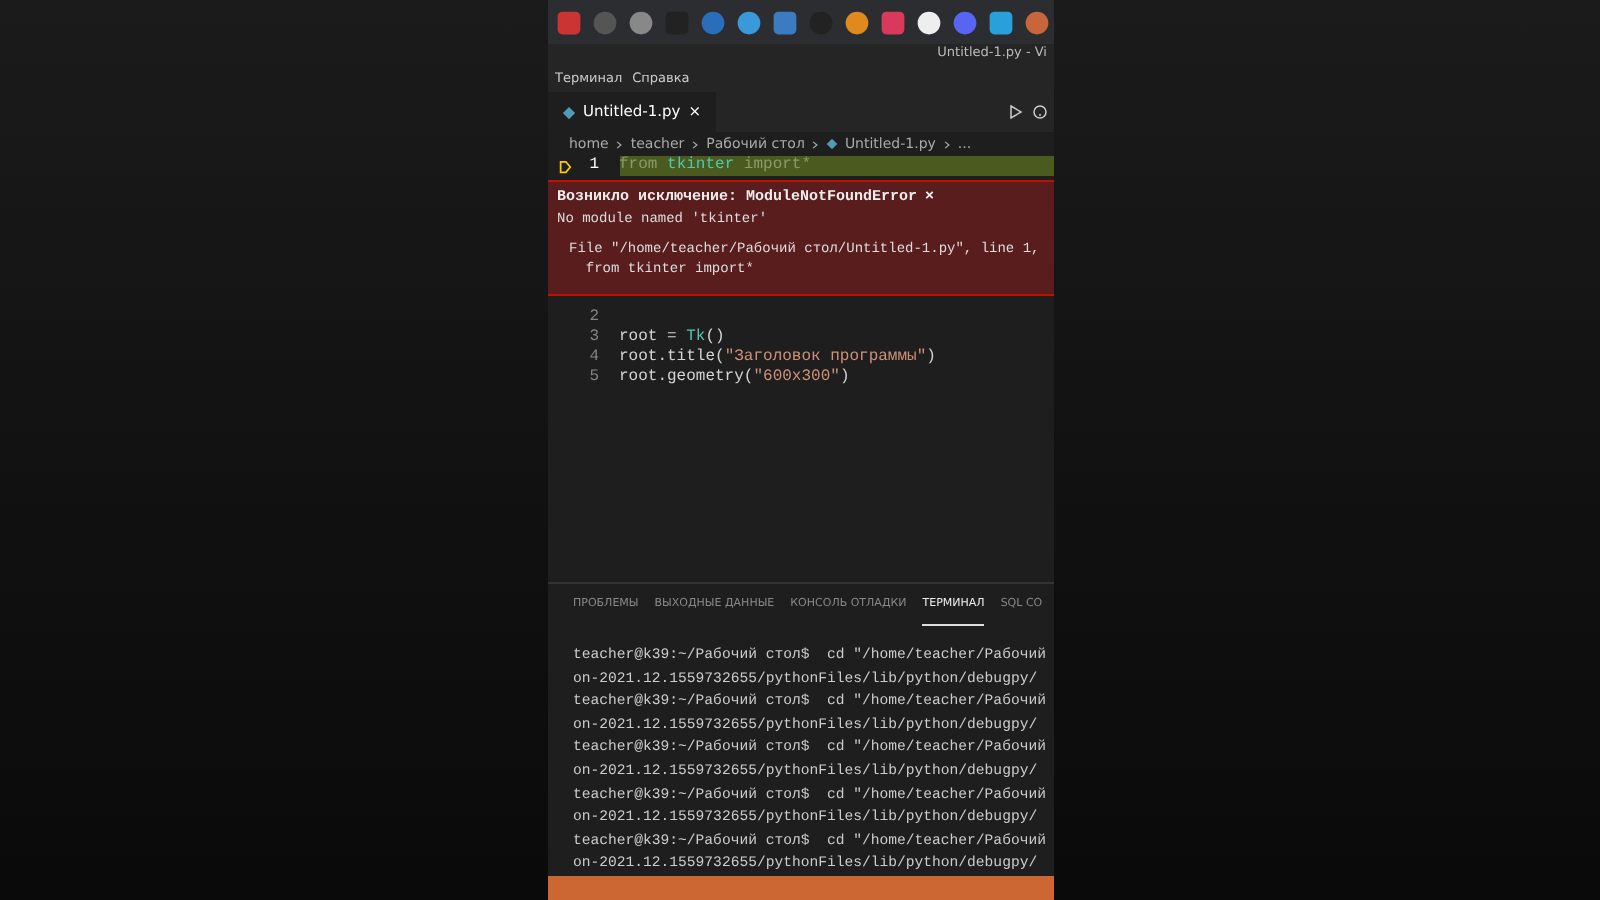  I want to click on line-number: 3, so click(594, 337).